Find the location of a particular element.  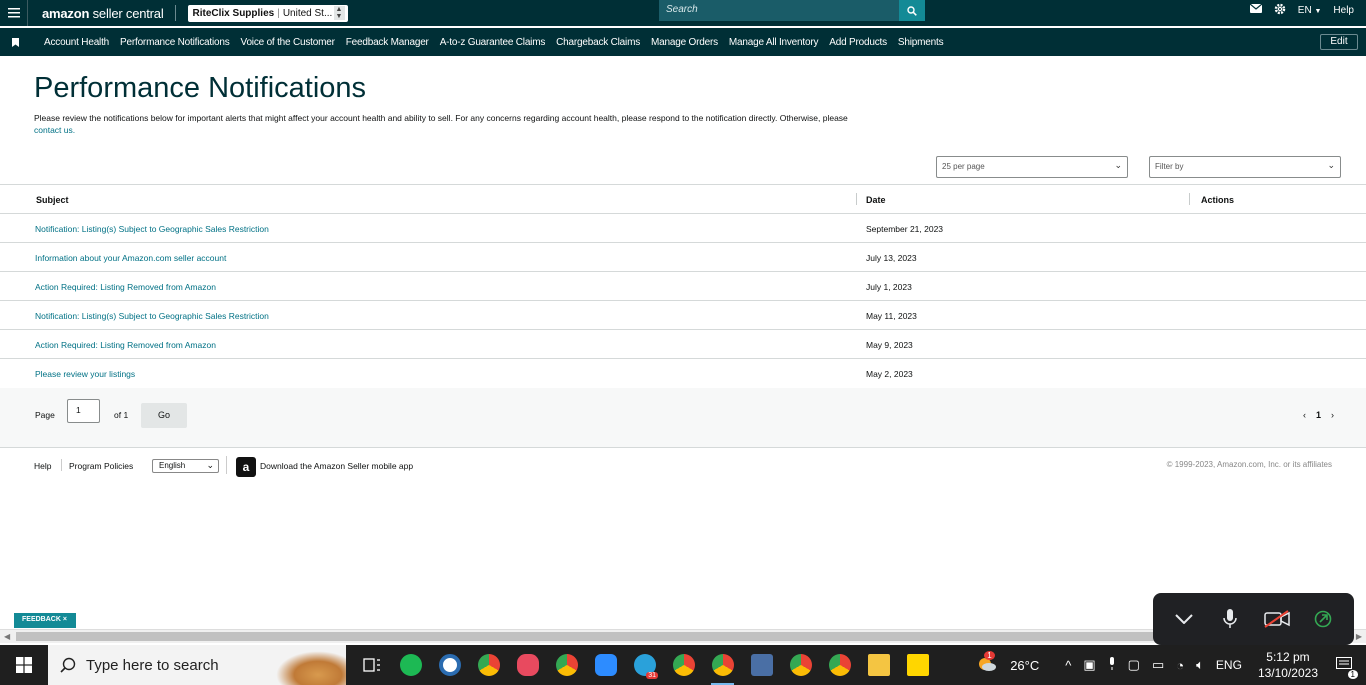

telegram-icon: 31 is located at coordinates (644, 665).